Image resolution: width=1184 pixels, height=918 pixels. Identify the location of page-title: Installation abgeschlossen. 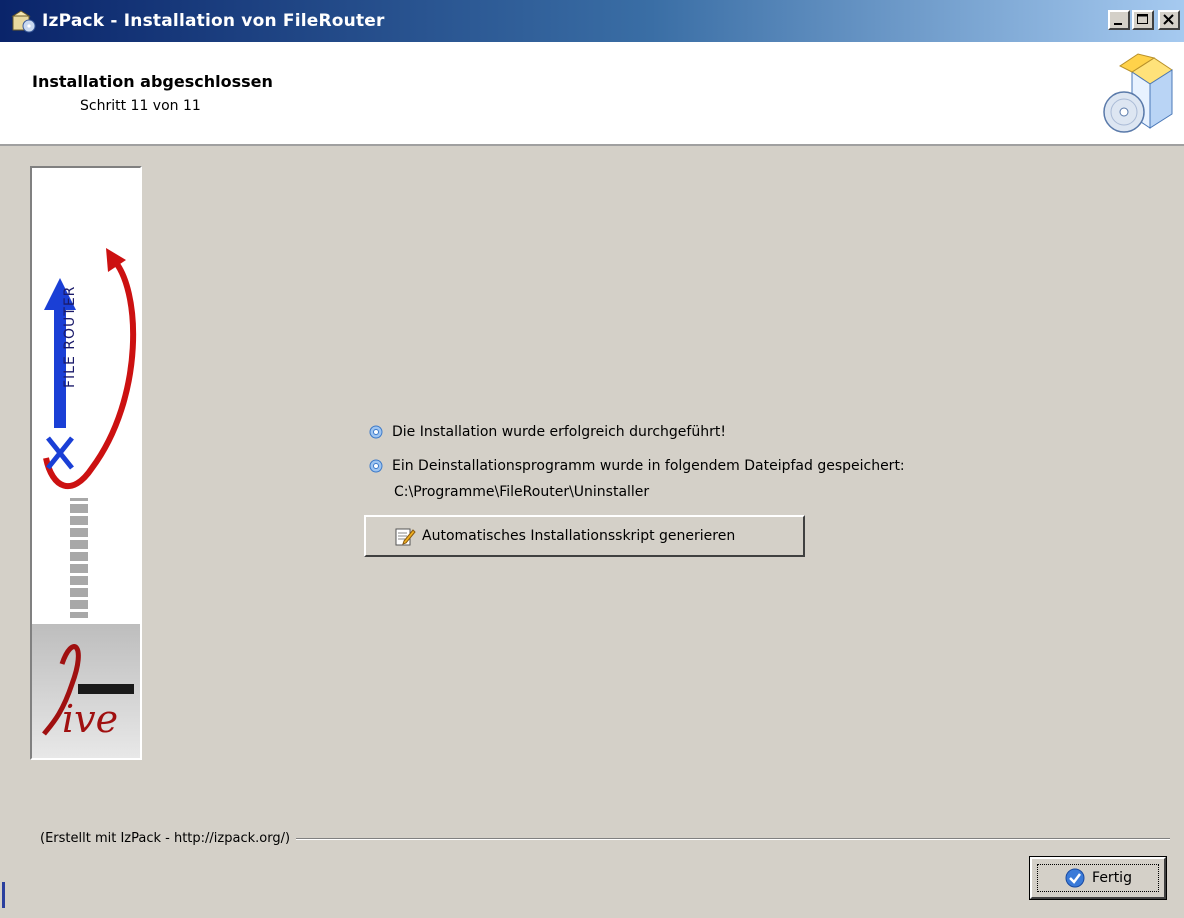
(152, 81).